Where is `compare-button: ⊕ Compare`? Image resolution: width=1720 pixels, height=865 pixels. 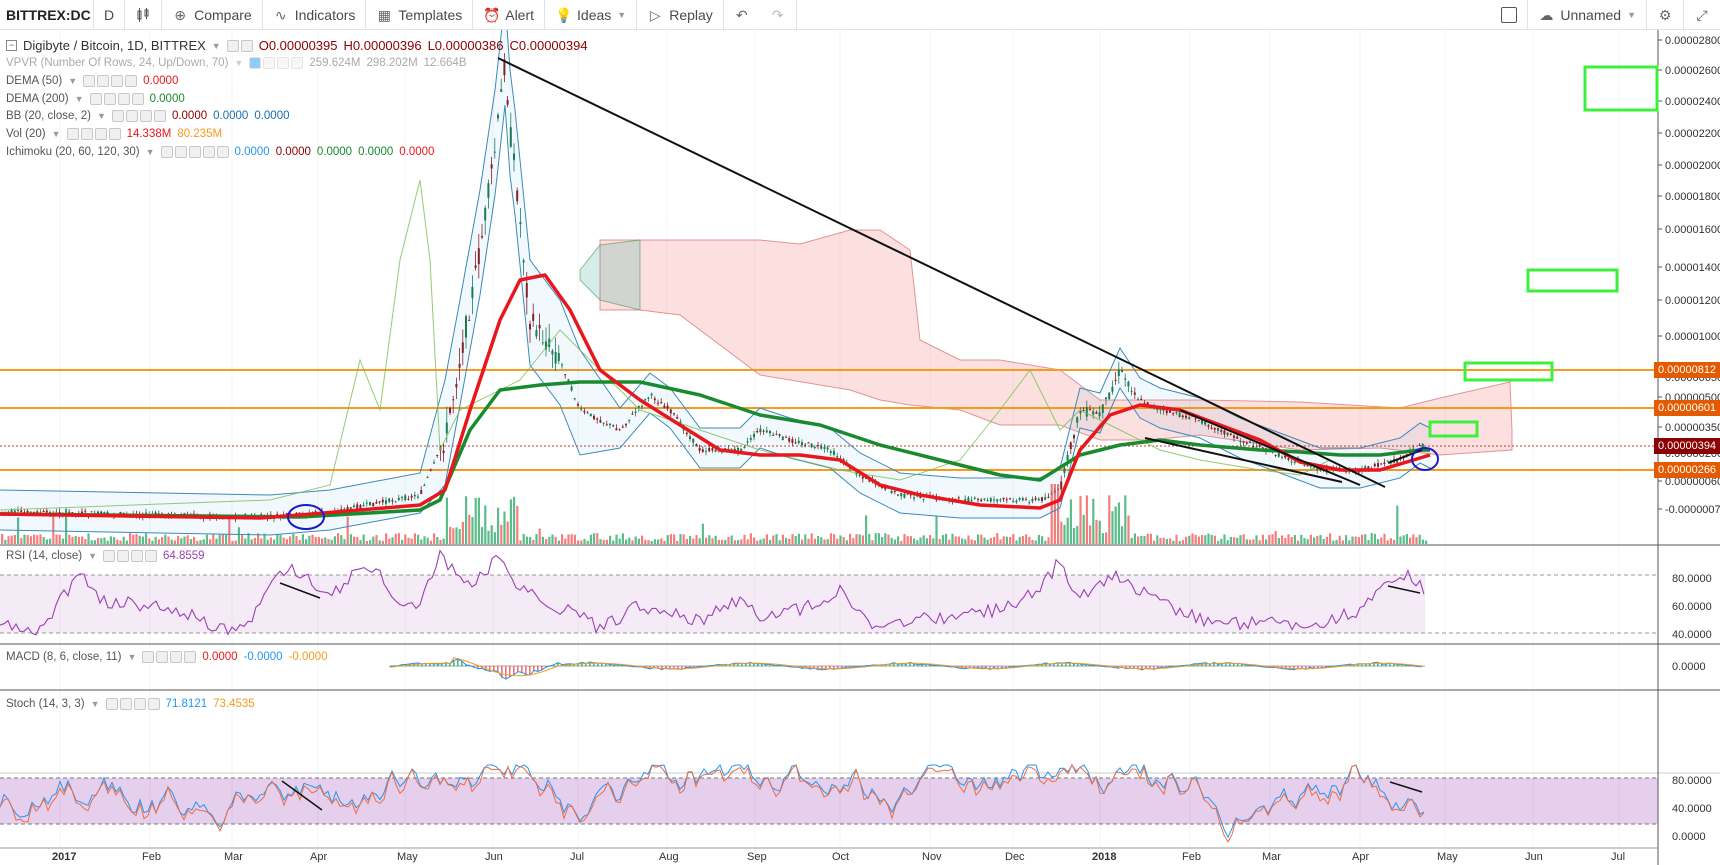
compare-button: ⊕ Compare is located at coordinates (212, 15).